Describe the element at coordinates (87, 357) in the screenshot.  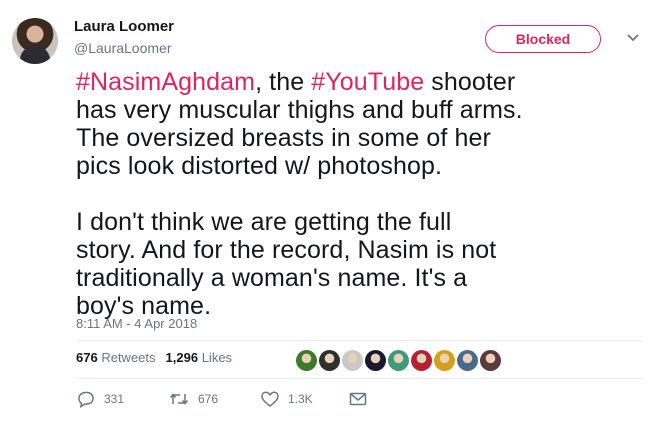
I see `retweets-count: 676` at that location.